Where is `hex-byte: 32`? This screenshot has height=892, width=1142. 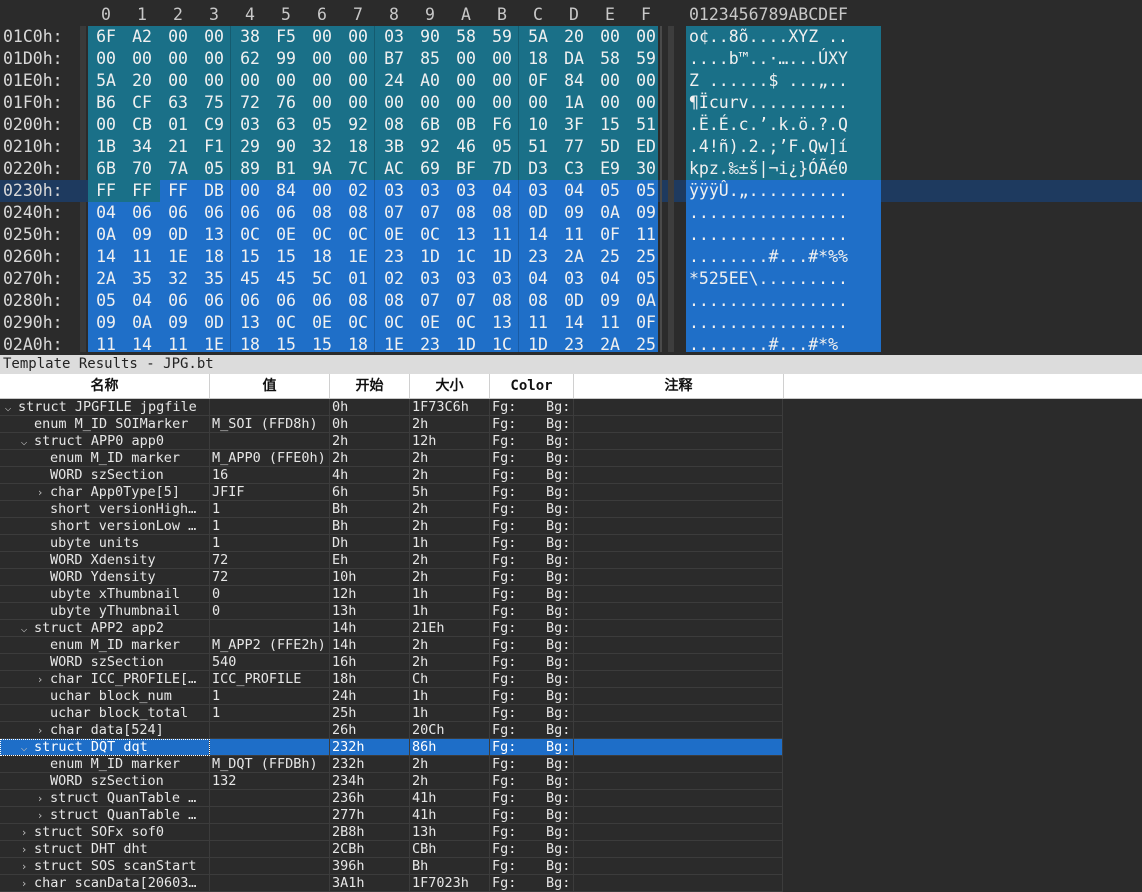
hex-byte: 32 is located at coordinates (322, 146).